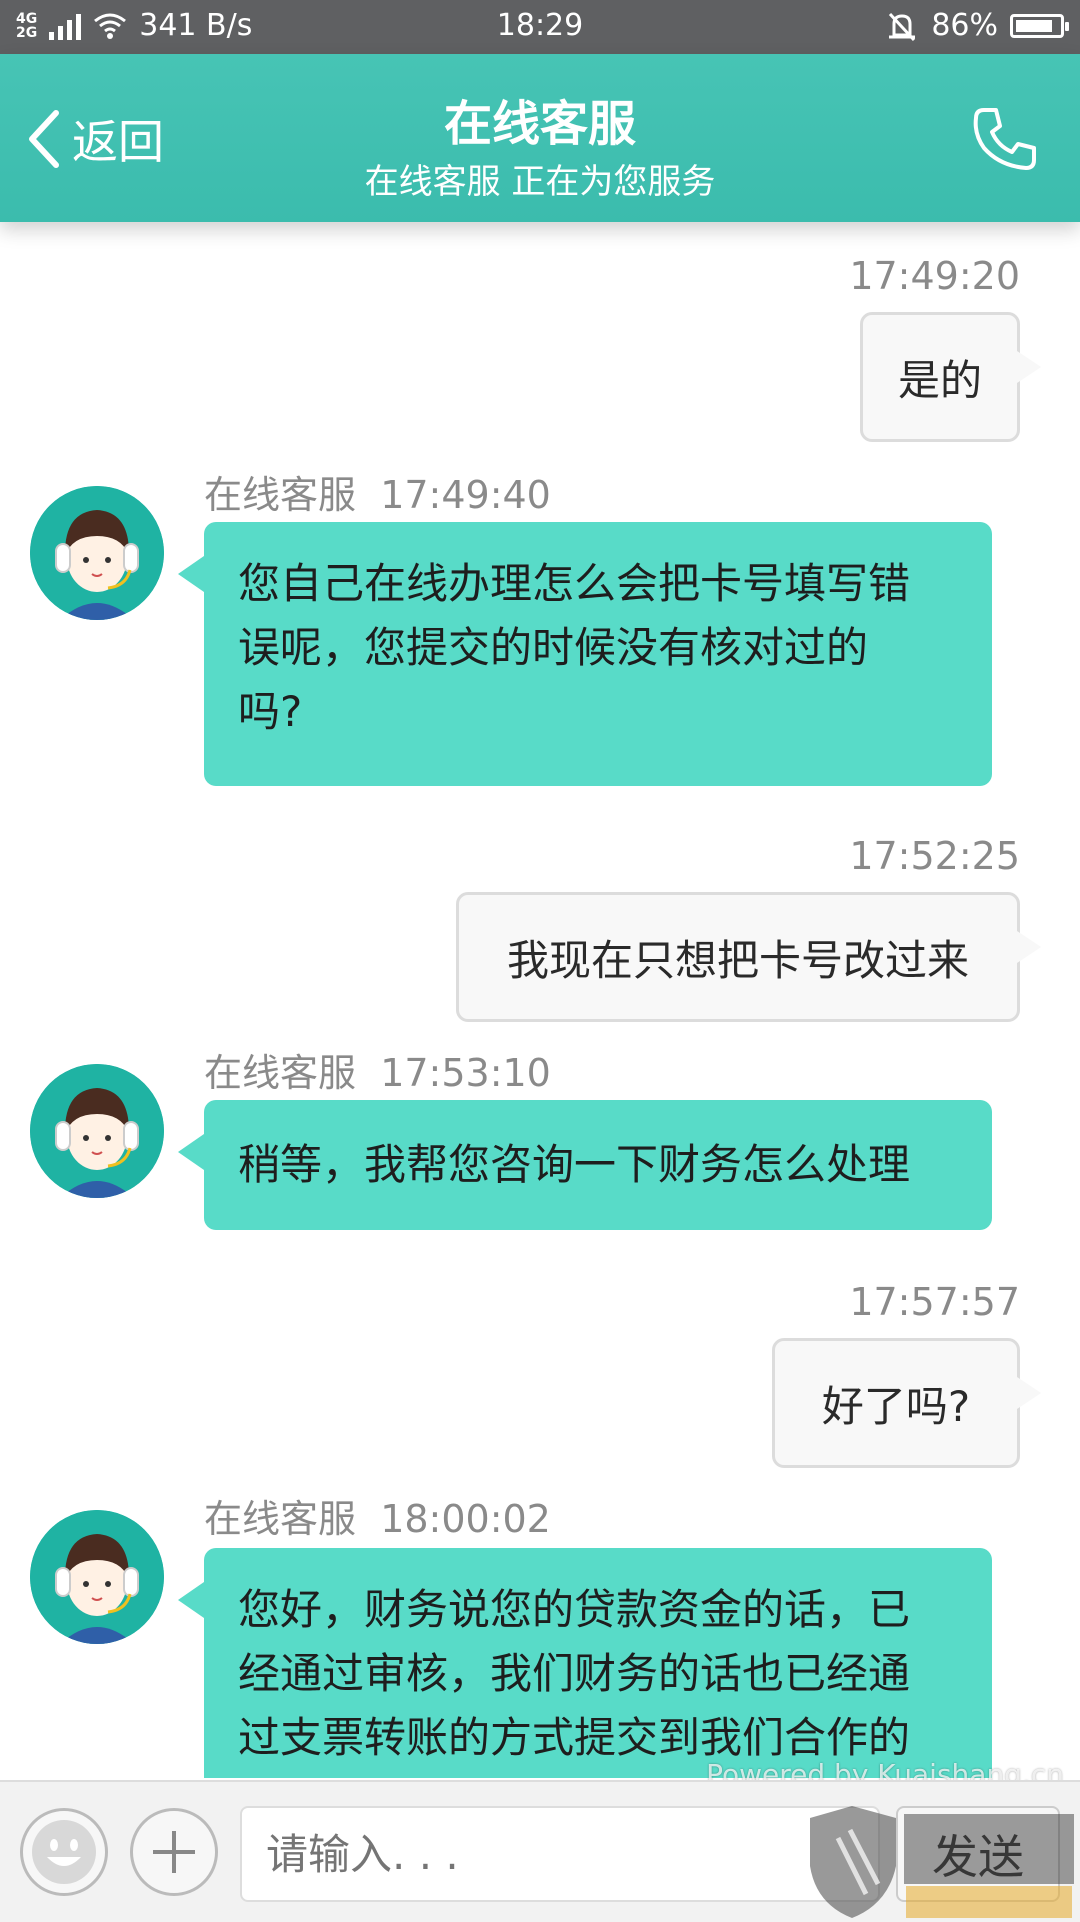 The image size is (1080, 1922). I want to click on my-message-bubble: 是的, so click(950, 377).